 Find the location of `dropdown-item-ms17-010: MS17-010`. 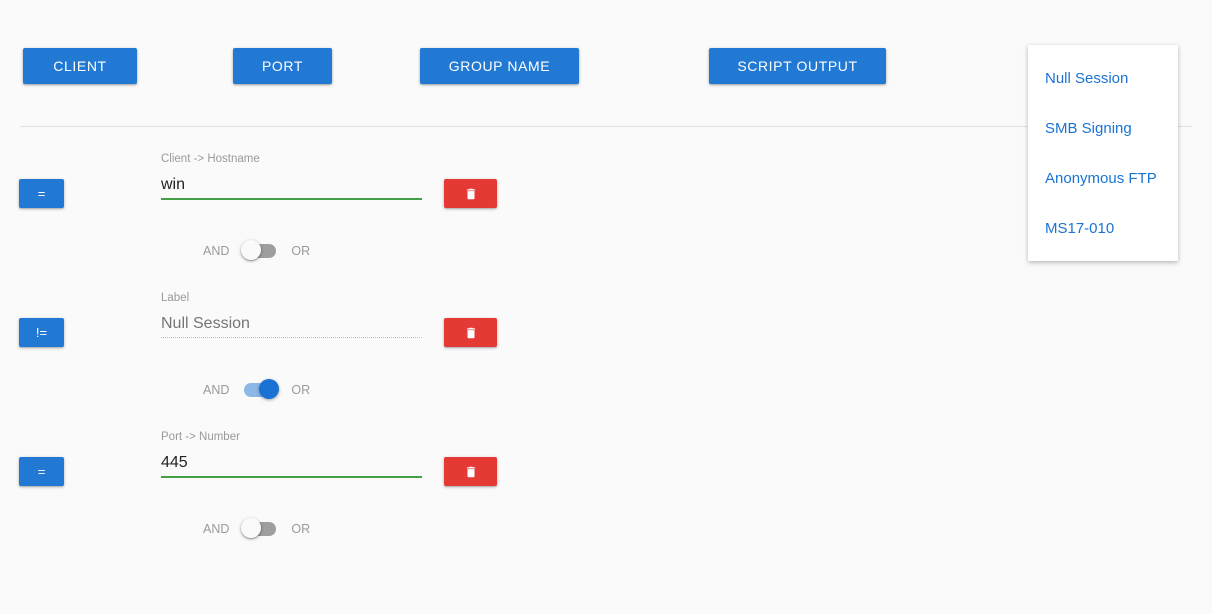

dropdown-item-ms17-010: MS17-010 is located at coordinates (1103, 228).